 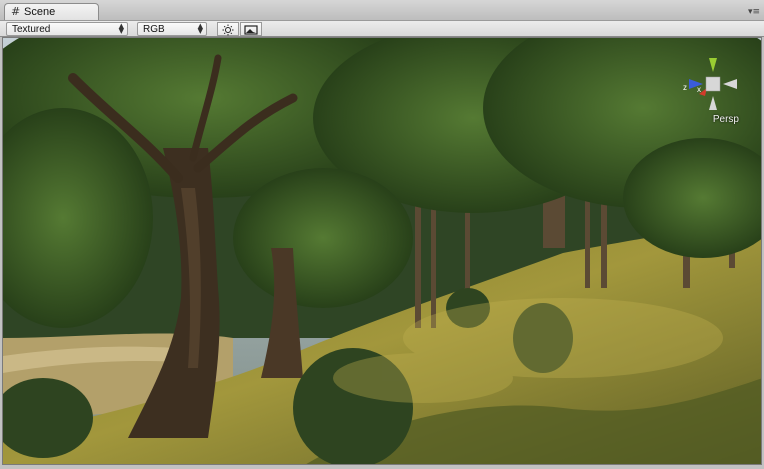 I want to click on orientation-gizmo: z x, so click(x=714, y=84).